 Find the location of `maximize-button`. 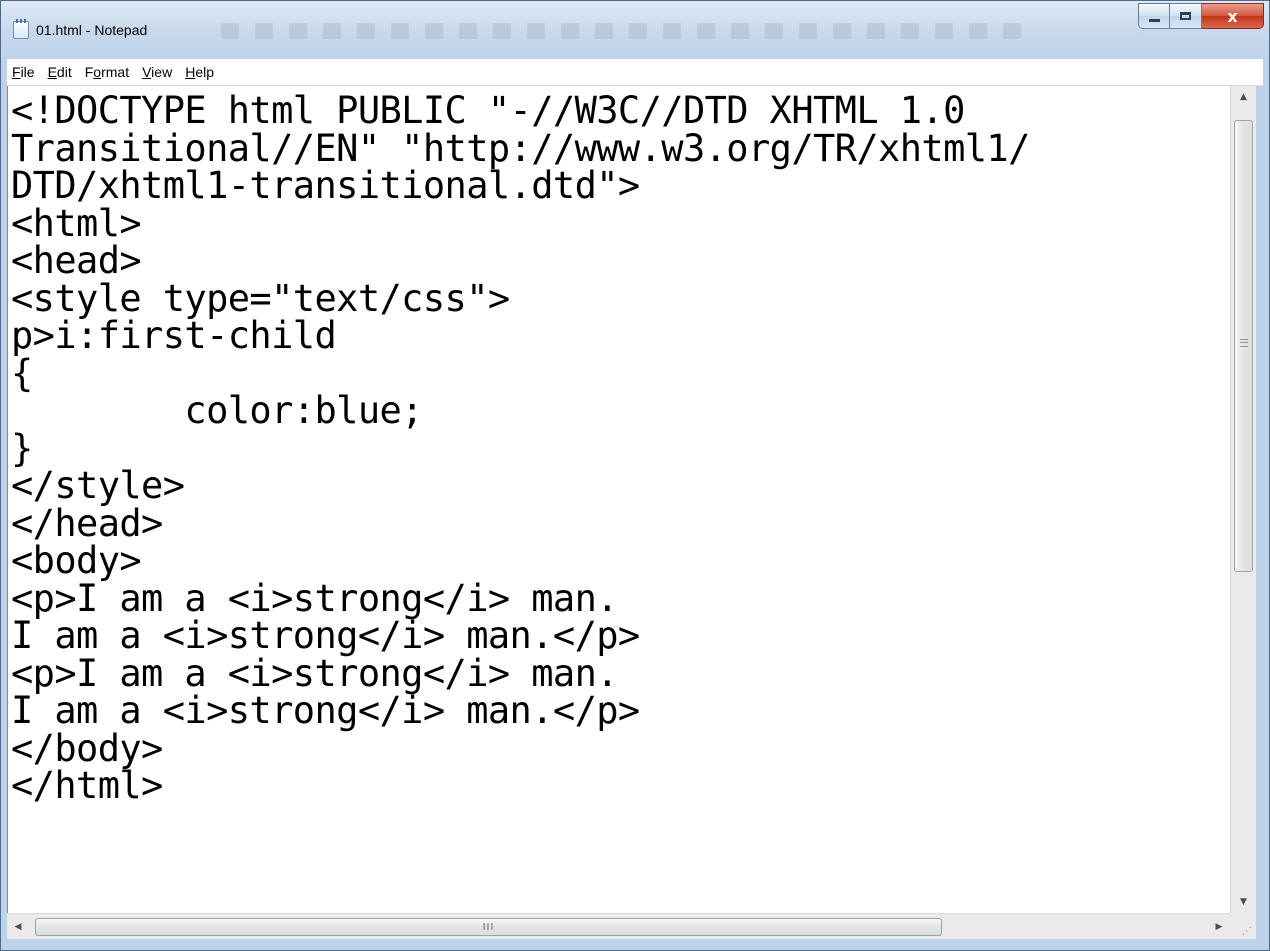

maximize-button is located at coordinates (1186, 16).